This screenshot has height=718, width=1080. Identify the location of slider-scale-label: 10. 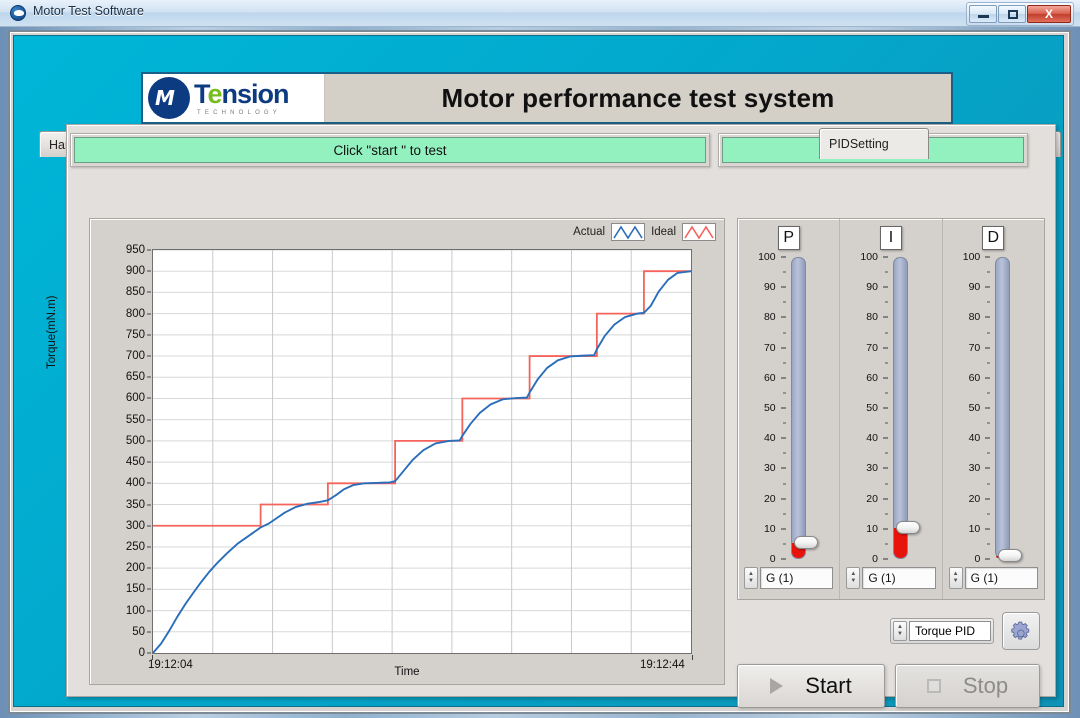
(872, 528).